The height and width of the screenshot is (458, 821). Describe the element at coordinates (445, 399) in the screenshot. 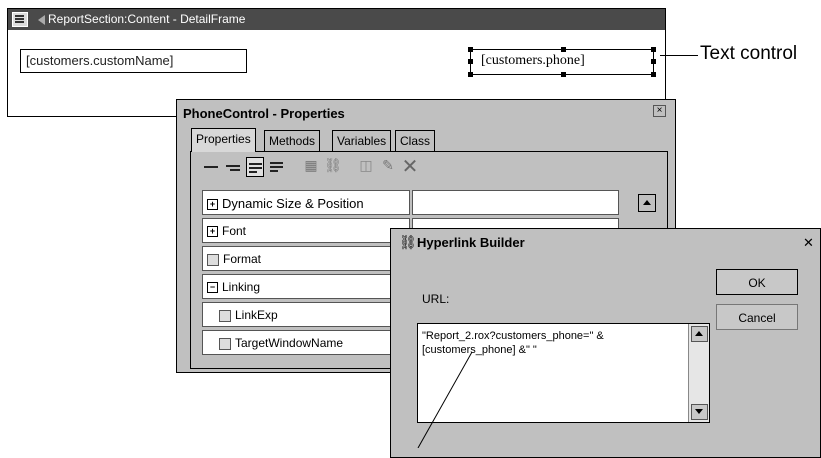

I see `callout-pointer` at that location.